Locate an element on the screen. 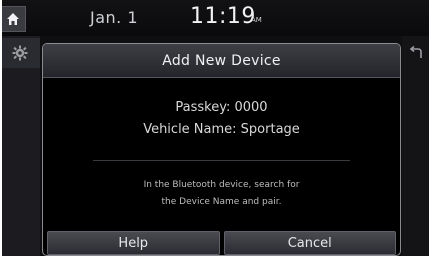 The image size is (429, 263). dialog-title: Add New Device is located at coordinates (221, 60).